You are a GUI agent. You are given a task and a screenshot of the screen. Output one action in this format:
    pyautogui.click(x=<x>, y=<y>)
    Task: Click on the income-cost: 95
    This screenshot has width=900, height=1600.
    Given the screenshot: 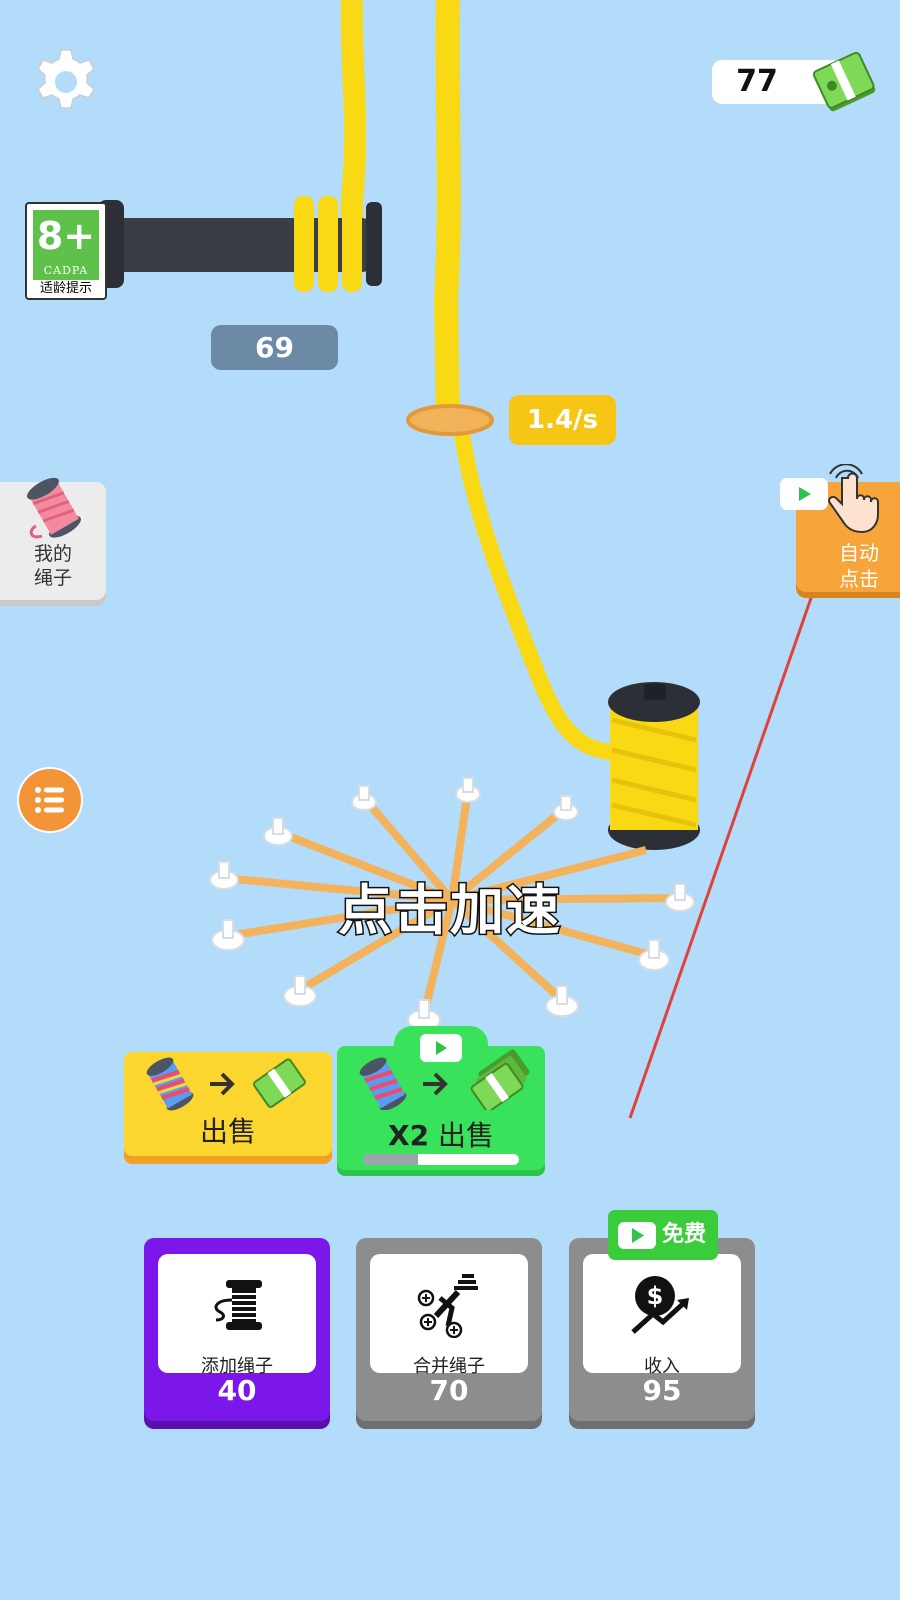 What is the action you would take?
    pyautogui.click(x=662, y=1390)
    